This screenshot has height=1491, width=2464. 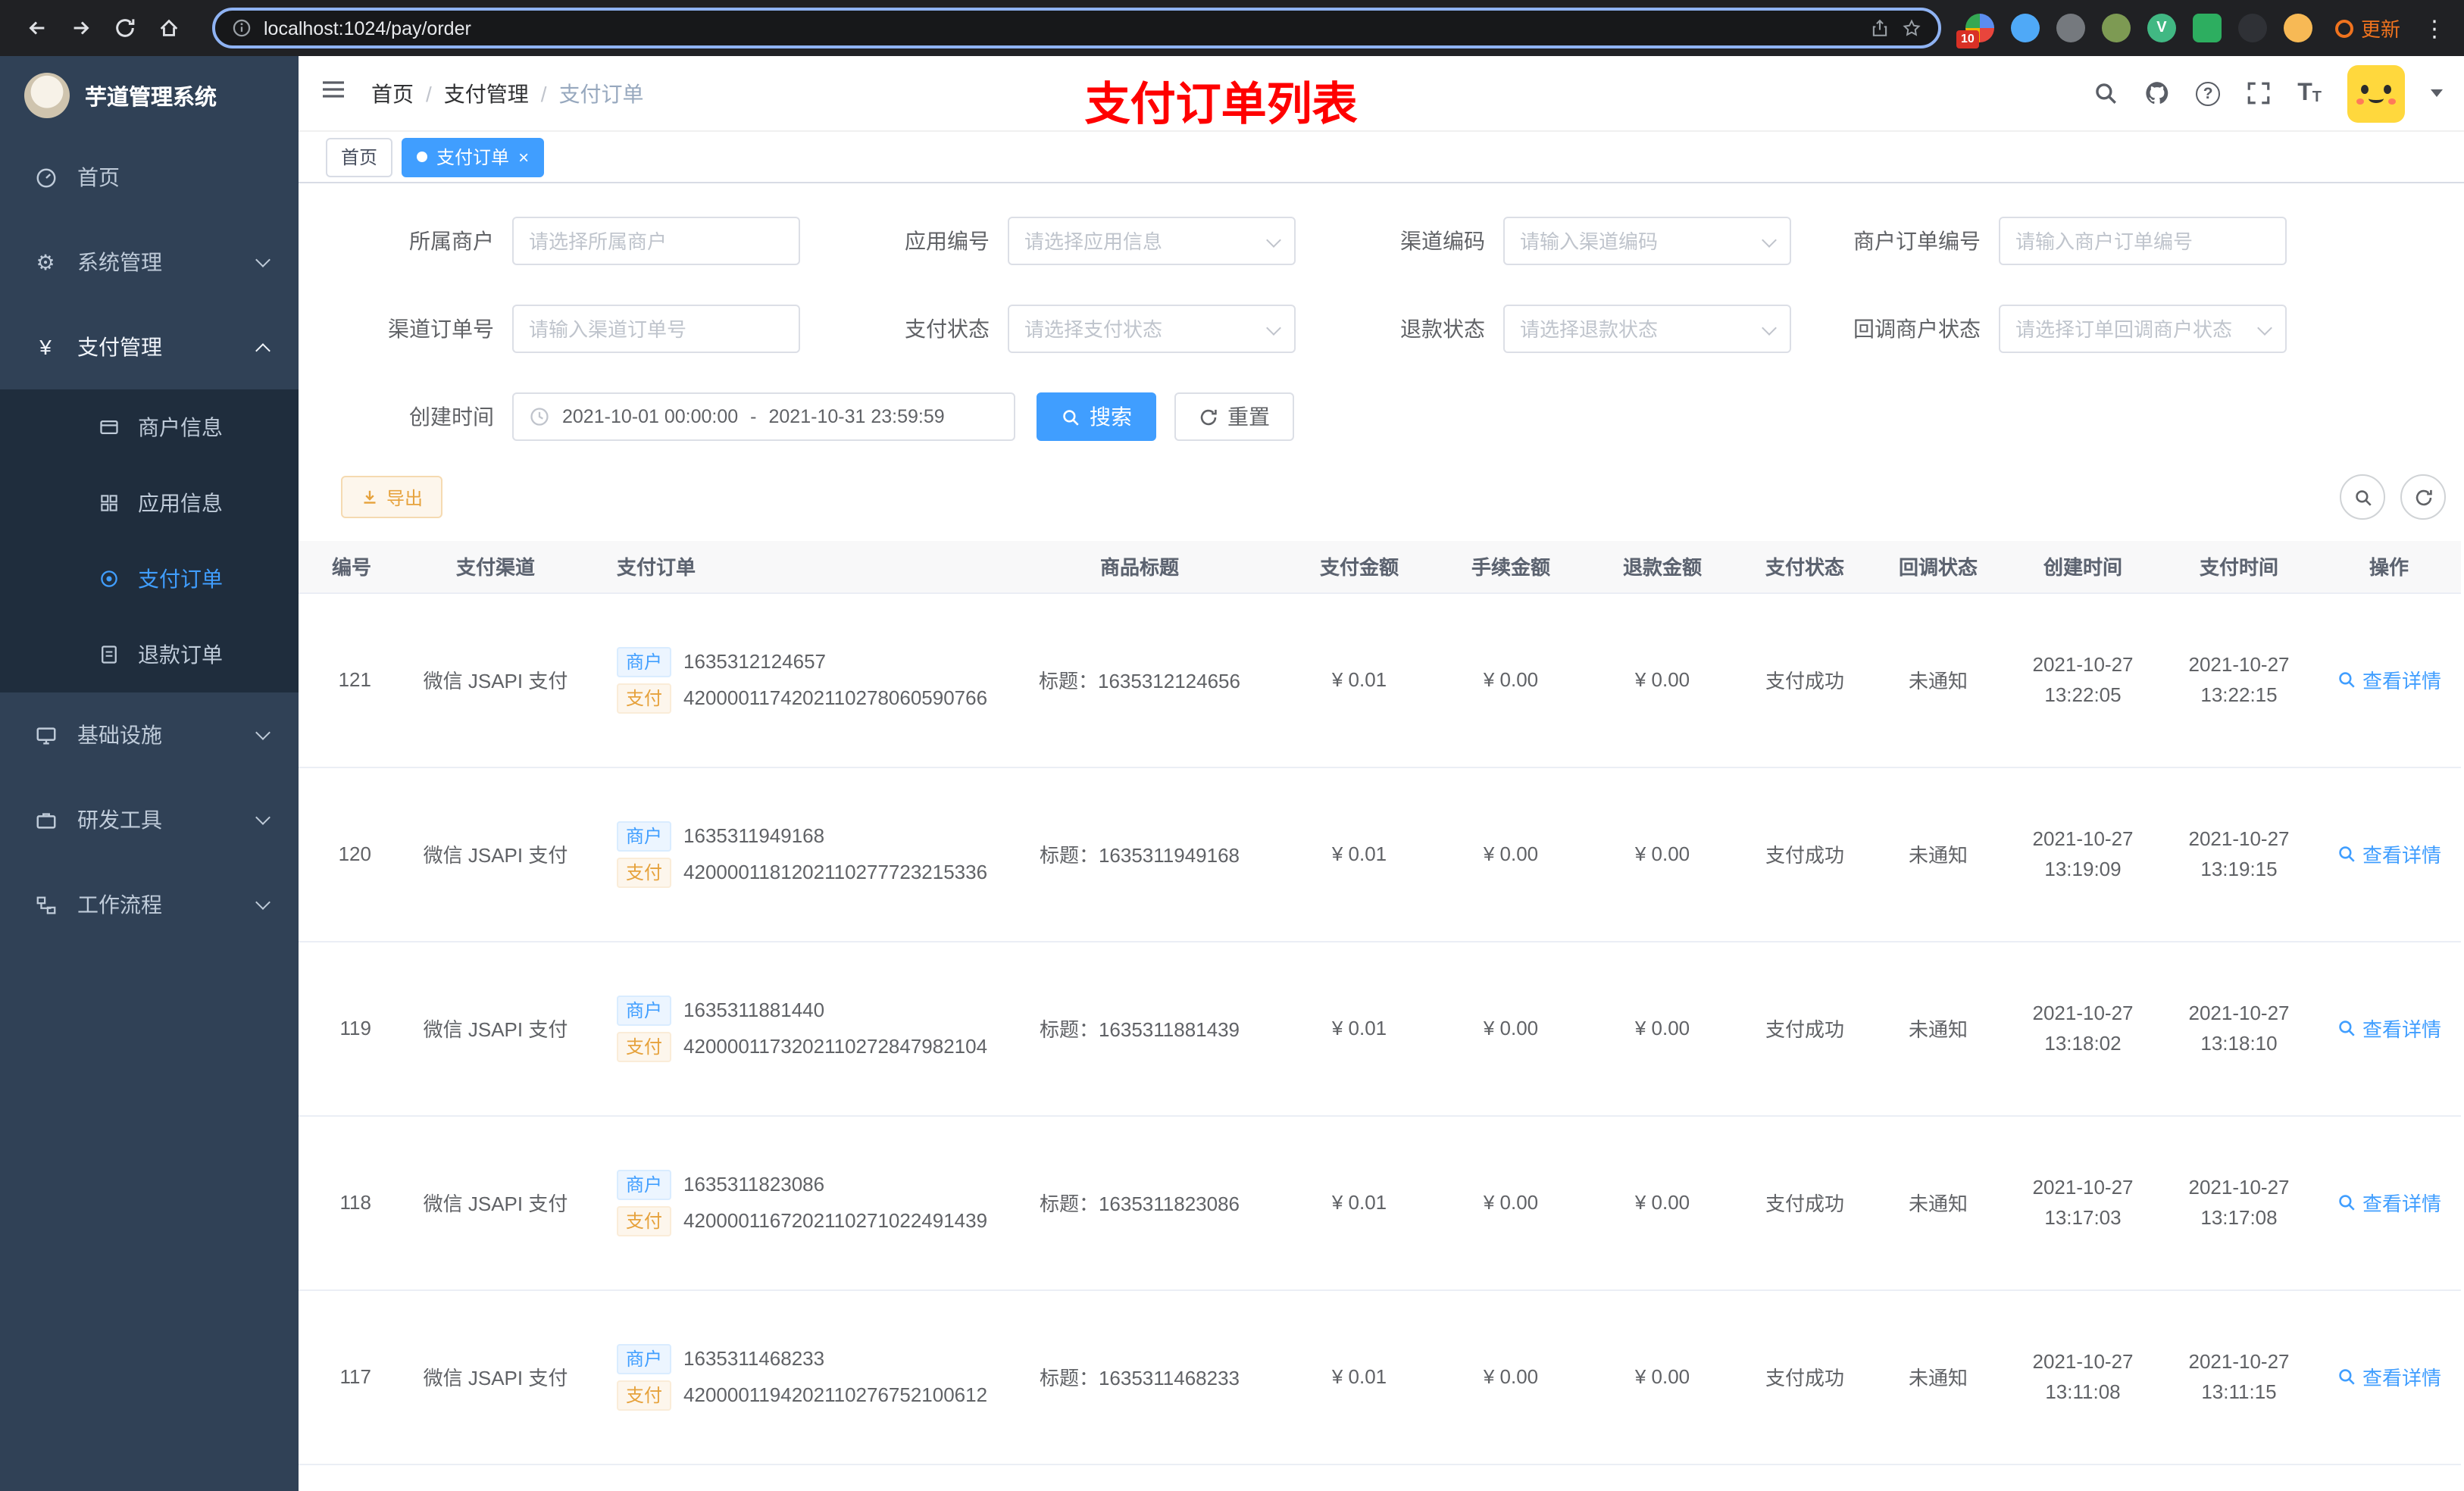 What do you see at coordinates (486, 93) in the screenshot?
I see `breadcrumb-pay-manage: 支付管理` at bounding box center [486, 93].